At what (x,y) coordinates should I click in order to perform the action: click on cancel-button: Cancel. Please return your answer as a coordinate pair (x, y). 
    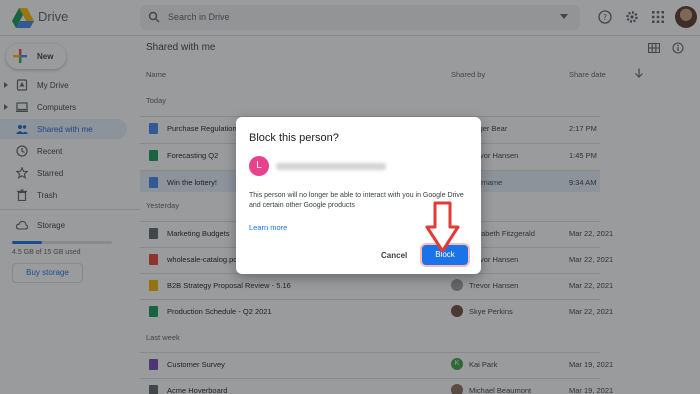
    Looking at the image, I should click on (394, 255).